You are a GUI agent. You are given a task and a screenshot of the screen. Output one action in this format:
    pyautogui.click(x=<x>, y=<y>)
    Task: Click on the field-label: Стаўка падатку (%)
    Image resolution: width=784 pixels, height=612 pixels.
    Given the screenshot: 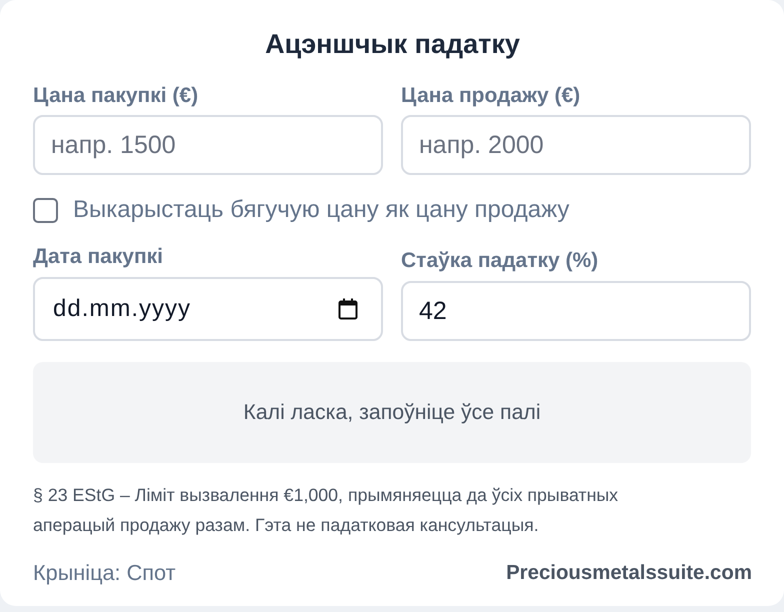 What is the action you would take?
    pyautogui.click(x=499, y=261)
    